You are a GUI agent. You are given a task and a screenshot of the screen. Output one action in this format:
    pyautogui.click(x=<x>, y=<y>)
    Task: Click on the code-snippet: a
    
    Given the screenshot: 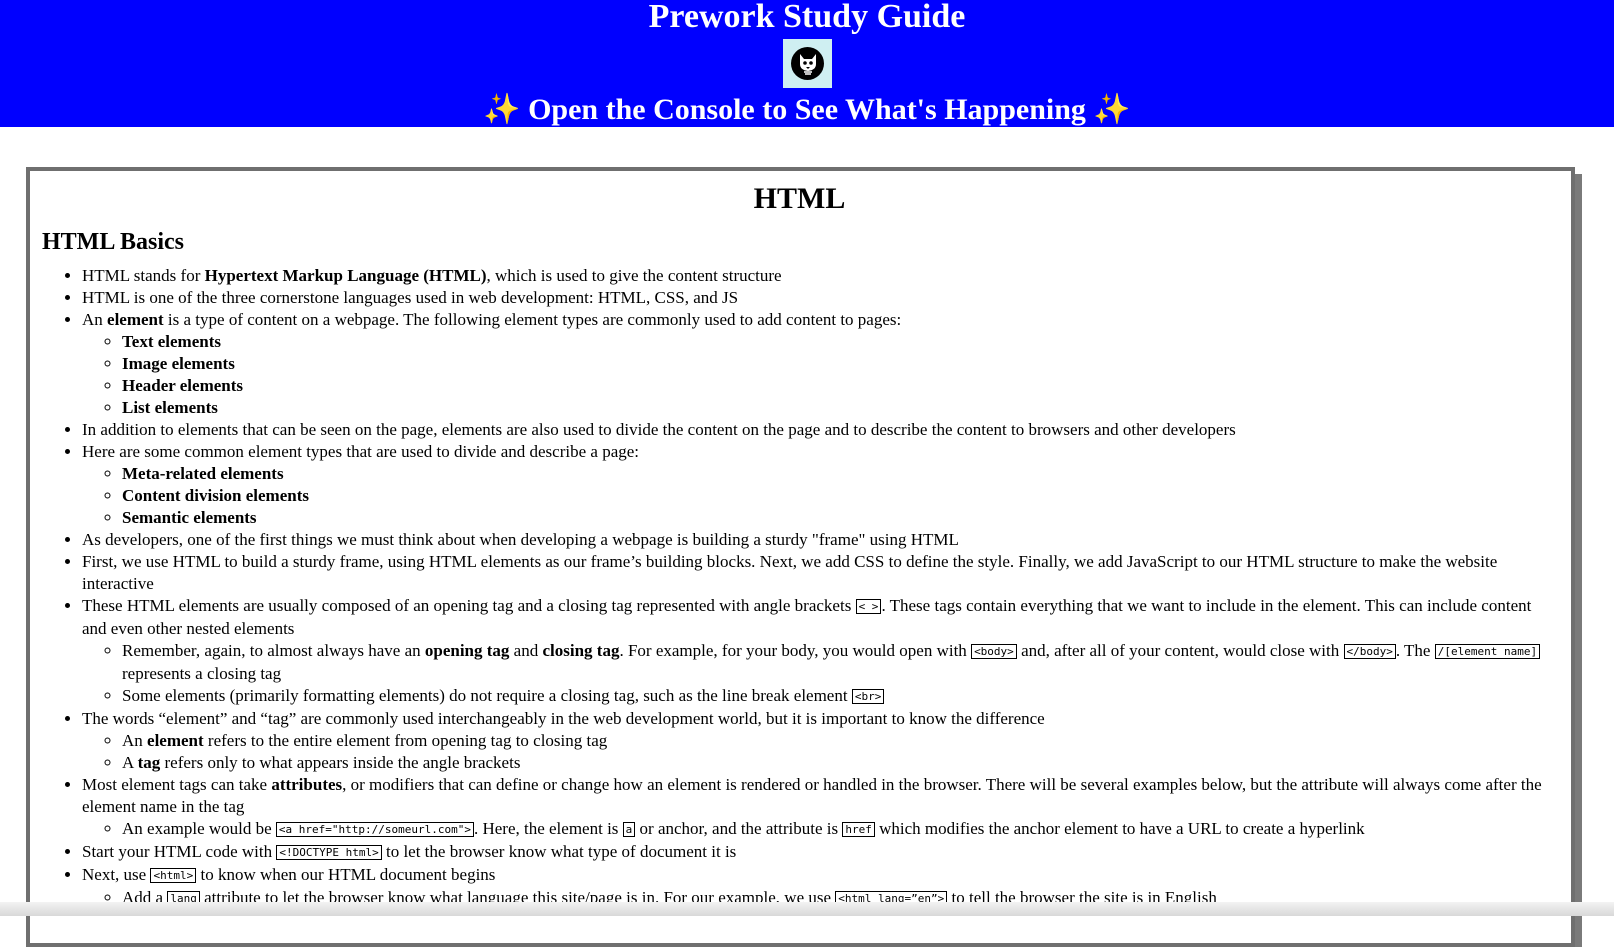 What is the action you would take?
    pyautogui.click(x=629, y=829)
    